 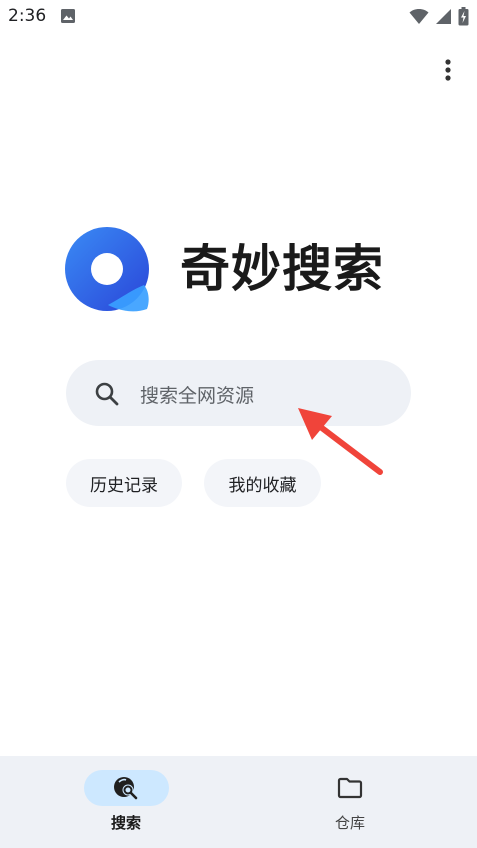 What do you see at coordinates (349, 823) in the screenshot?
I see `nav-label-repository: 仓库` at bounding box center [349, 823].